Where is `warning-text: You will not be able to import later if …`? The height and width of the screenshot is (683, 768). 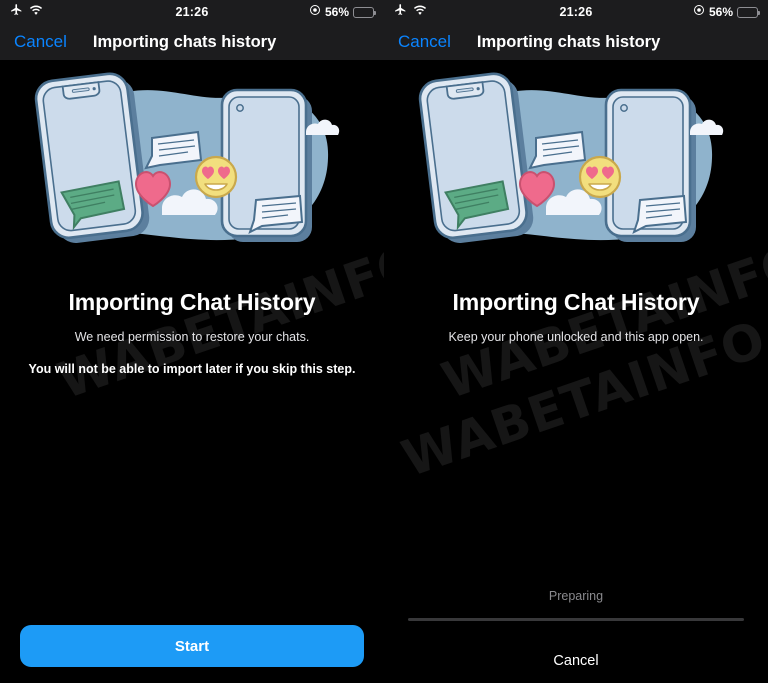
warning-text: You will not be able to import later if … is located at coordinates (192, 369).